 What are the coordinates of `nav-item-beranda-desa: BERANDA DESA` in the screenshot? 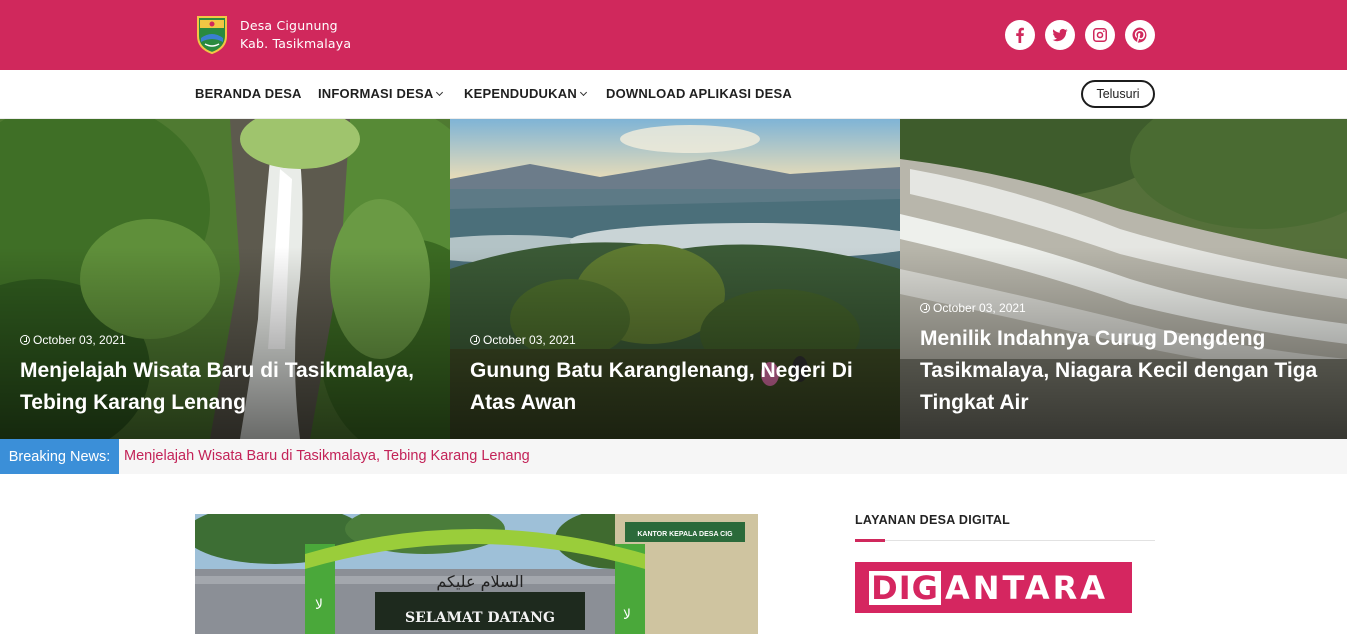 It's located at (248, 93).